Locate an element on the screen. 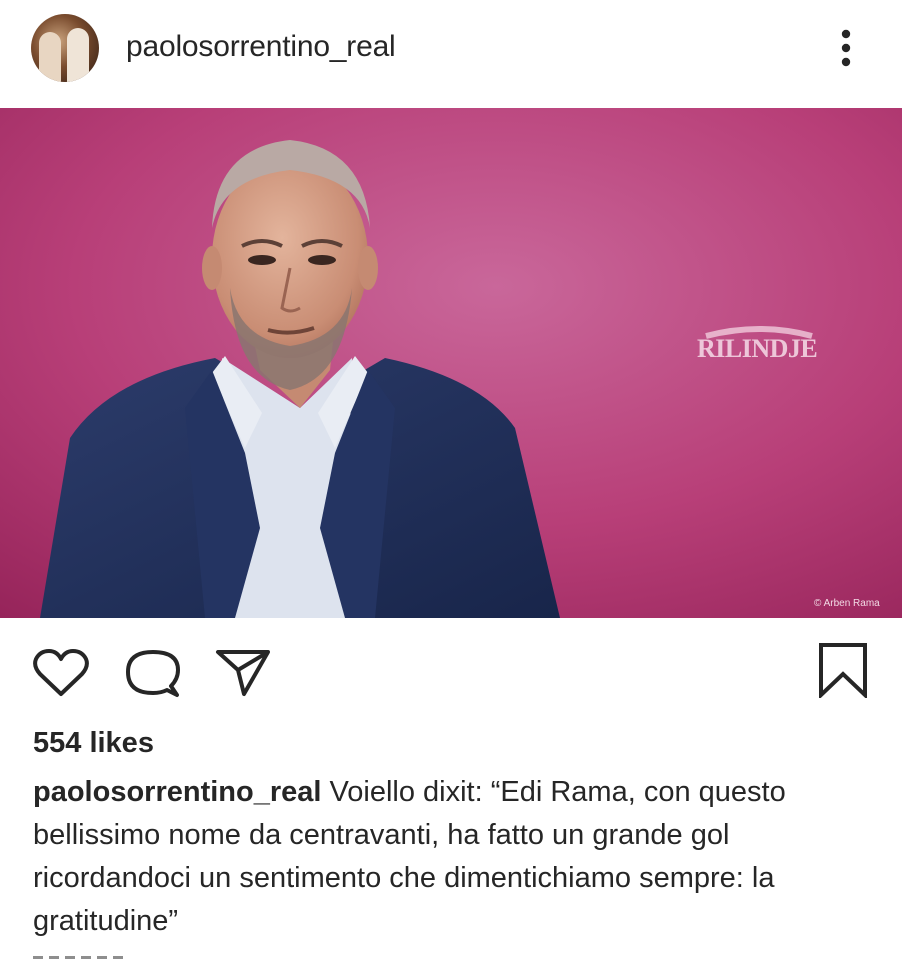 This screenshot has width=902, height=960. post-header: paolosorrentino_real is located at coordinates (451, 54).